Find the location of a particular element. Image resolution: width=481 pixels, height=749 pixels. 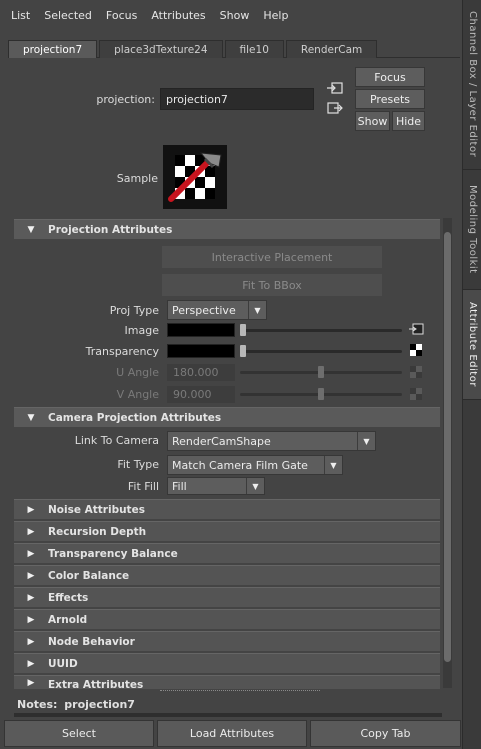

menu-selected: Selected is located at coordinates (68, 15).